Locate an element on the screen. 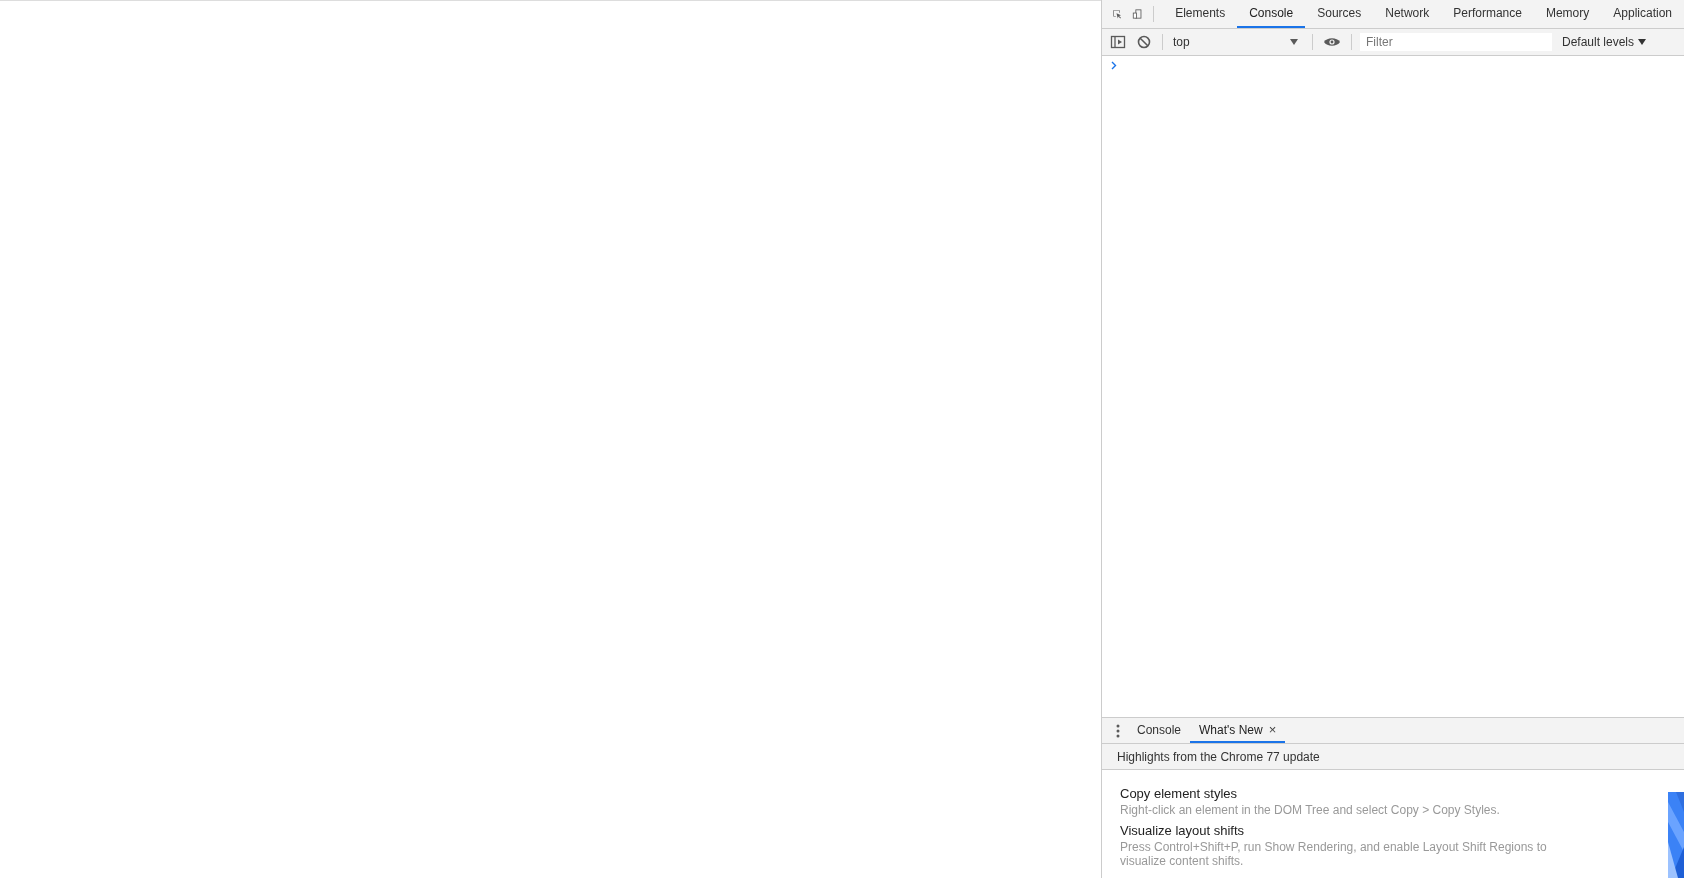 The width and height of the screenshot is (1684, 878). feature-title: Visualize layout shifts is located at coordinates (1183, 830).